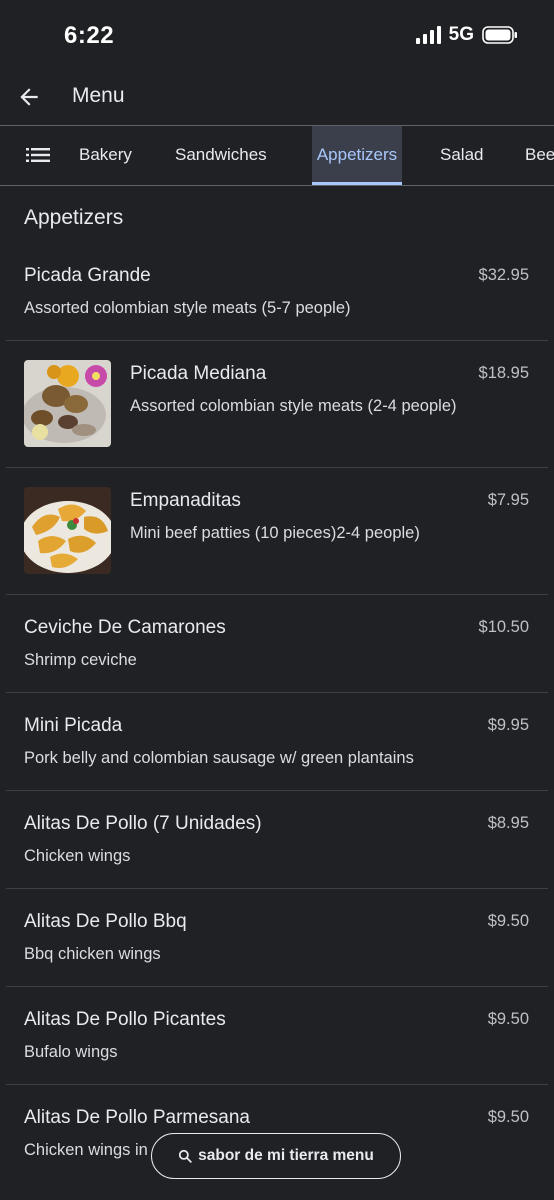  Describe the element at coordinates (277, 98) in the screenshot. I see `app-bar: Menu` at that location.